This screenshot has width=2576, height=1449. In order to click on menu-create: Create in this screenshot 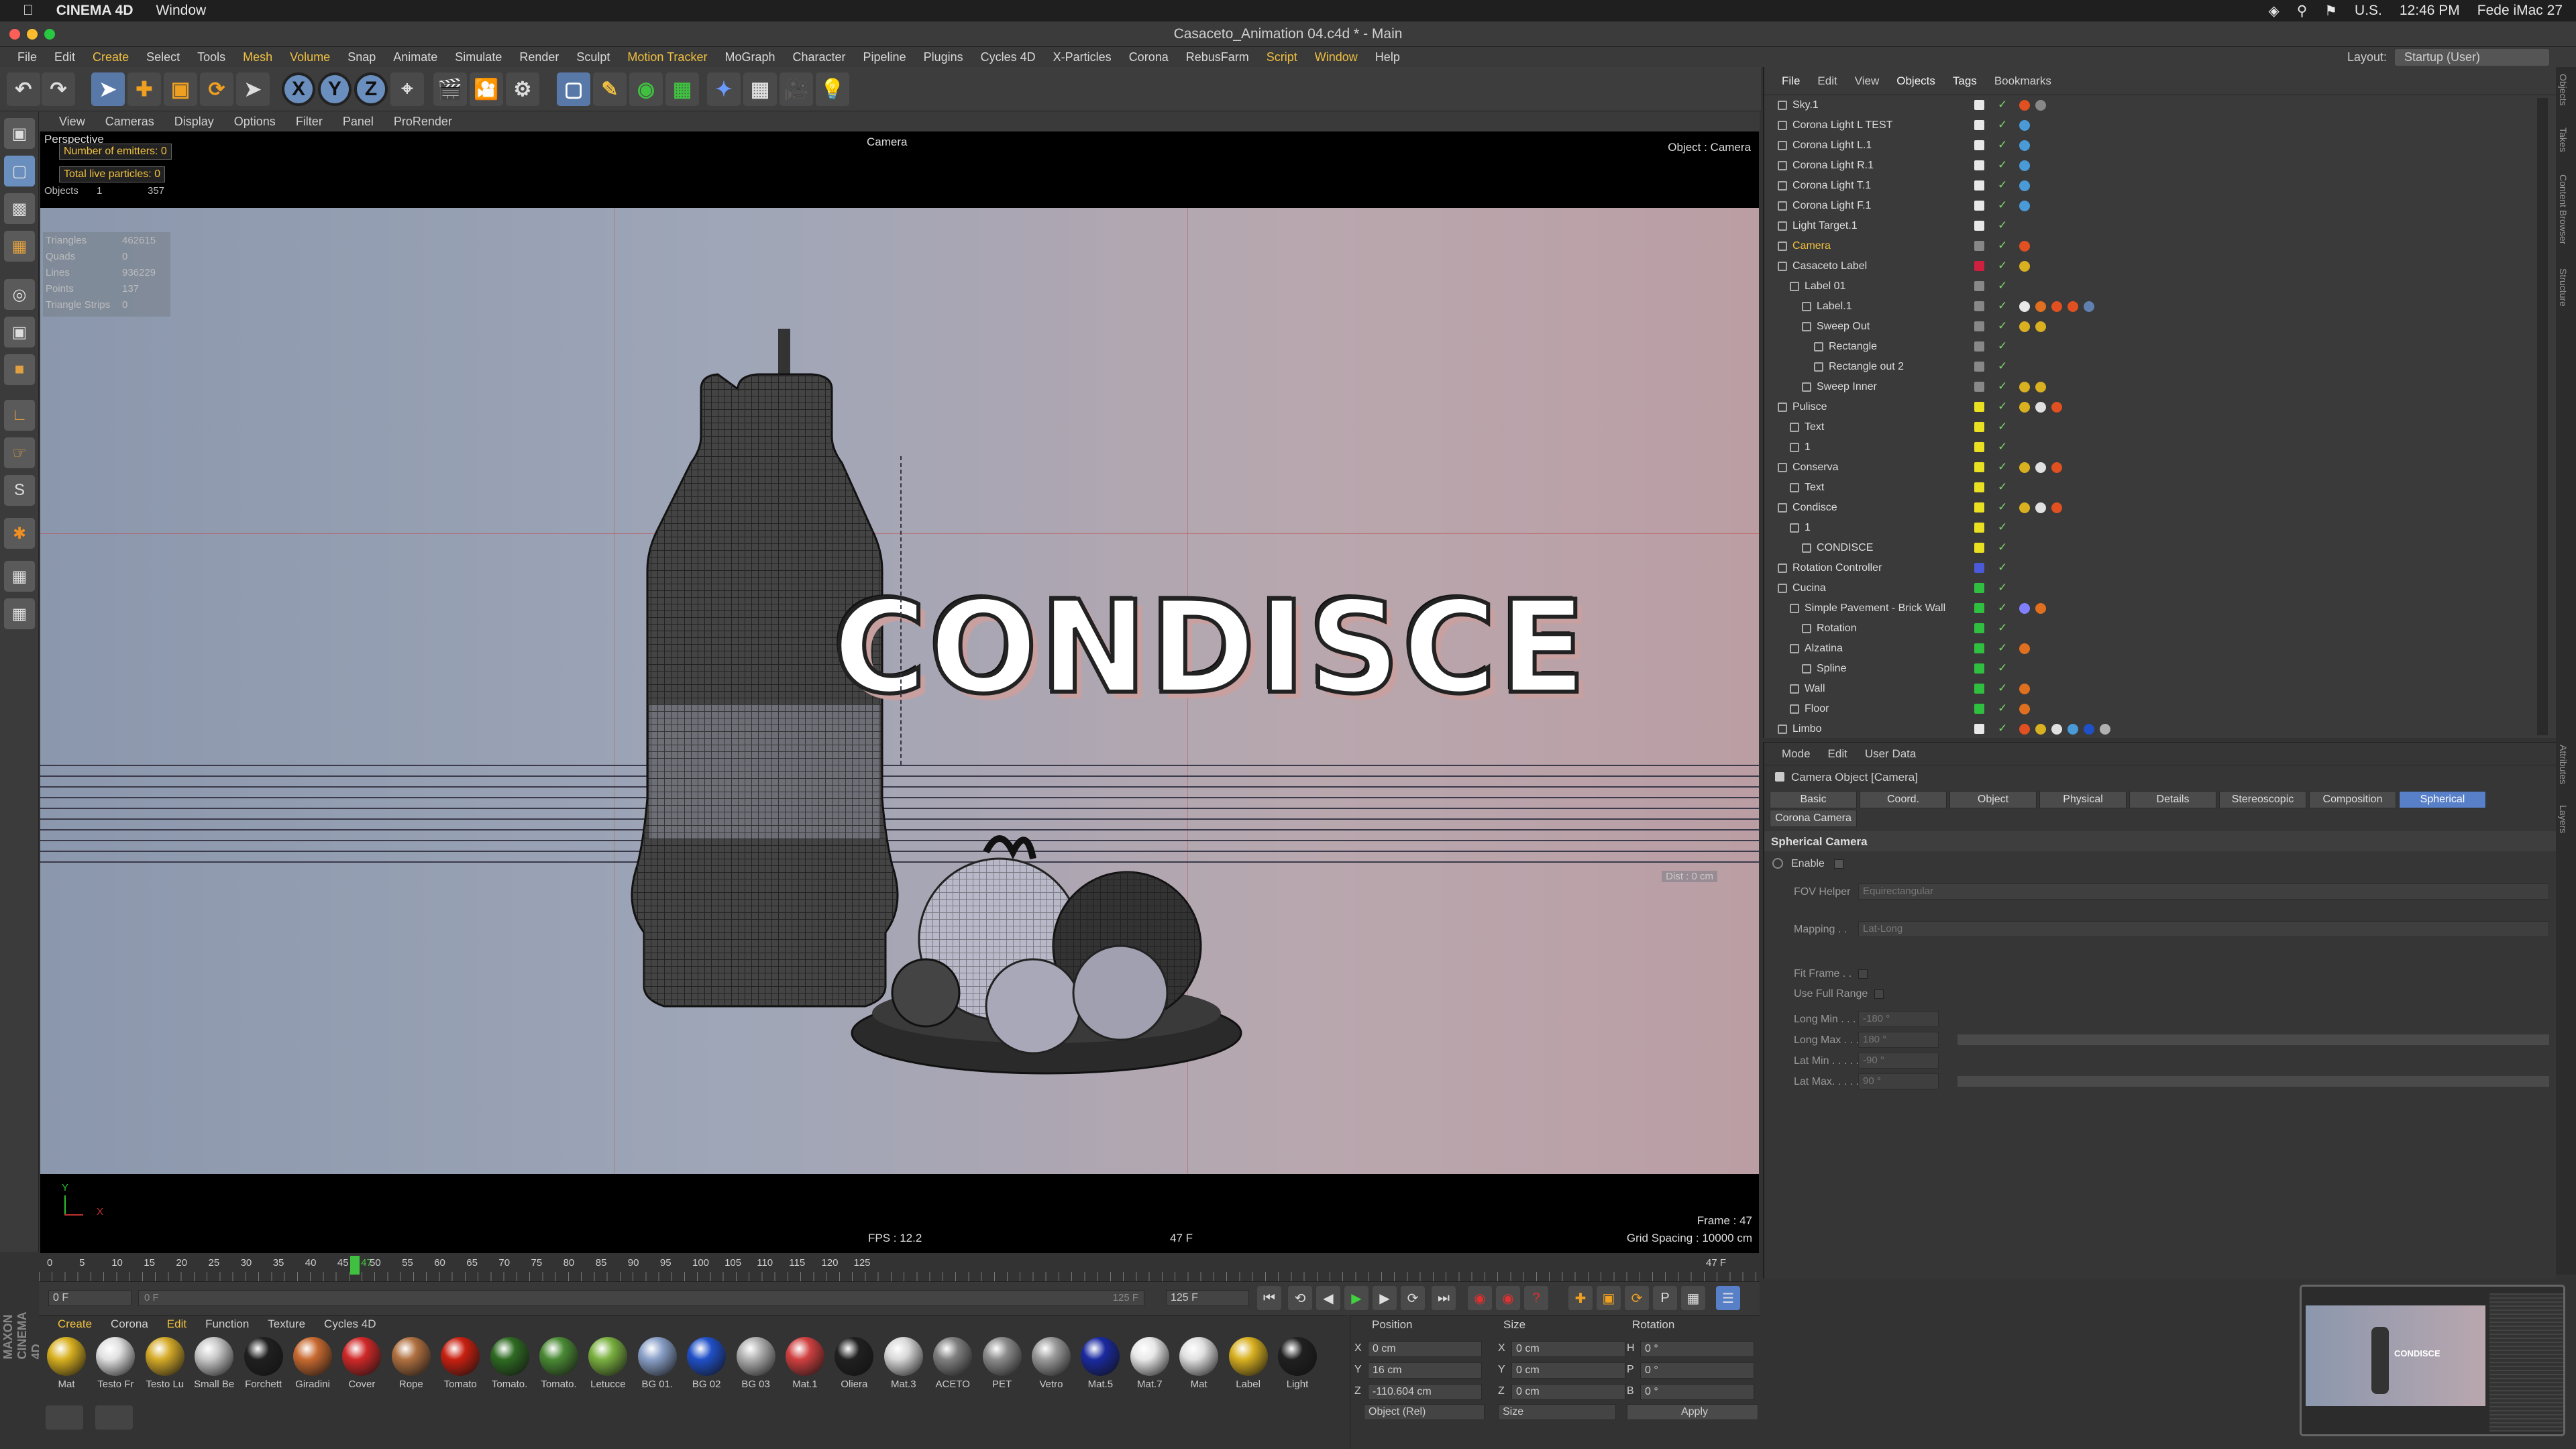, I will do `click(111, 57)`.